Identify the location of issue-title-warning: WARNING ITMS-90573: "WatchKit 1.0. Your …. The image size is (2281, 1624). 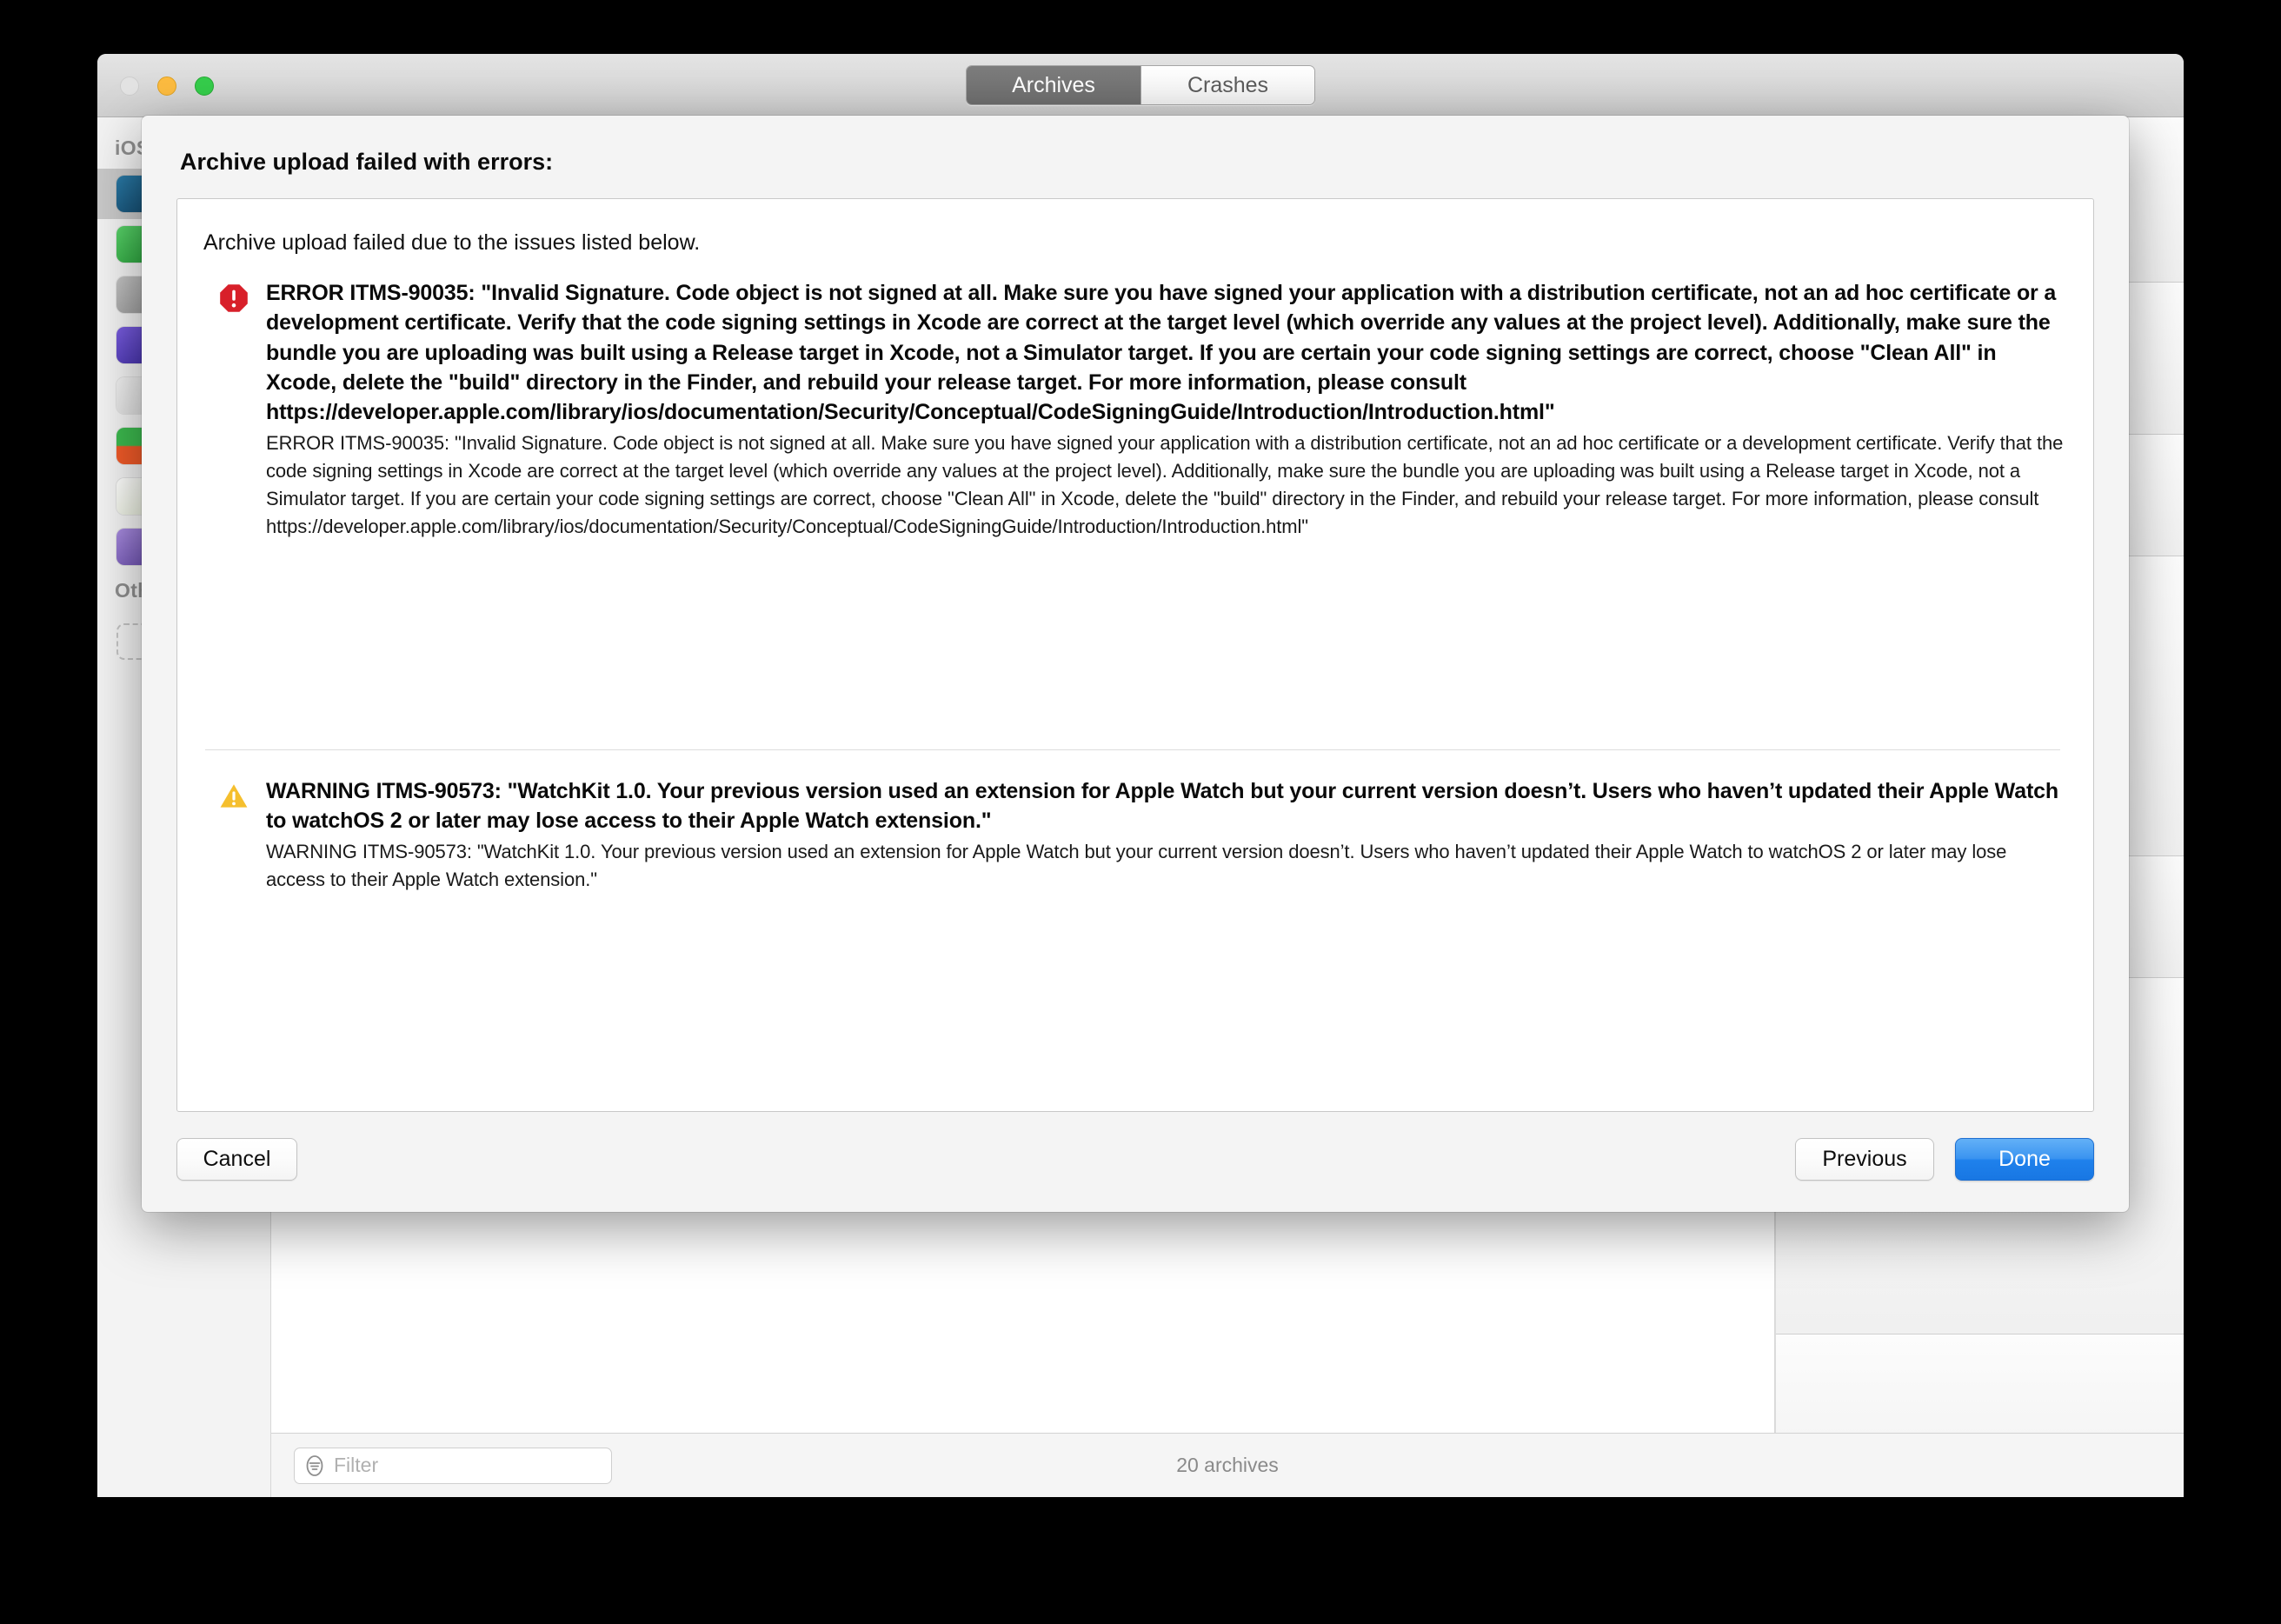
(1162, 806).